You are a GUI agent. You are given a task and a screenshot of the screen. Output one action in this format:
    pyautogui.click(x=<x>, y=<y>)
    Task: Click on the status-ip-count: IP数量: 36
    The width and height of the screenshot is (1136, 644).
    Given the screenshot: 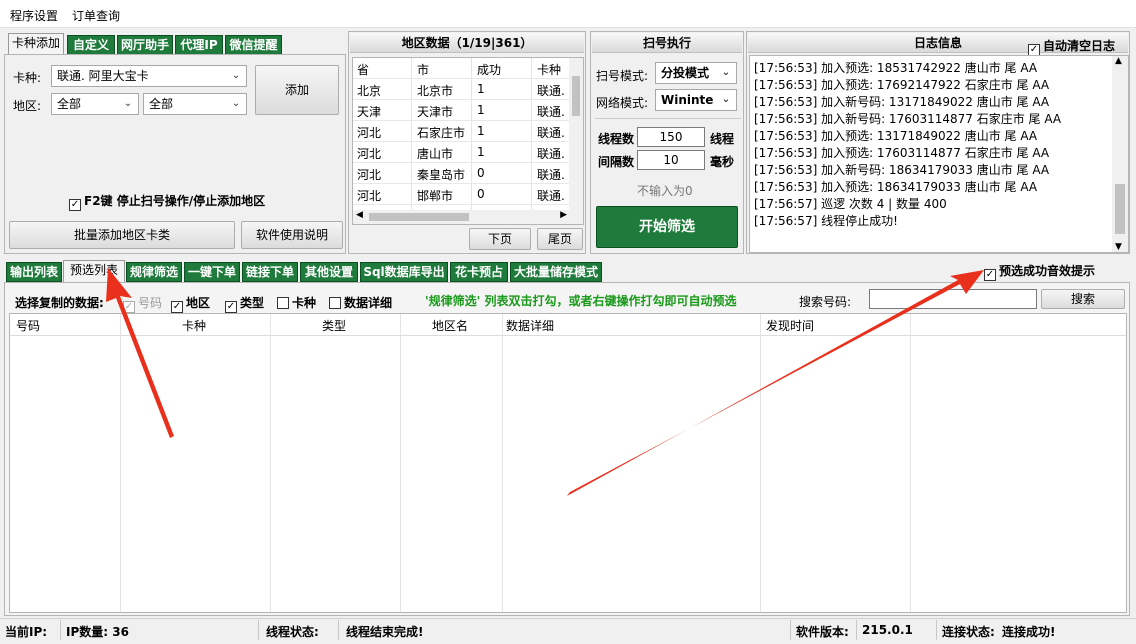 What is the action you would take?
    pyautogui.click(x=97, y=632)
    